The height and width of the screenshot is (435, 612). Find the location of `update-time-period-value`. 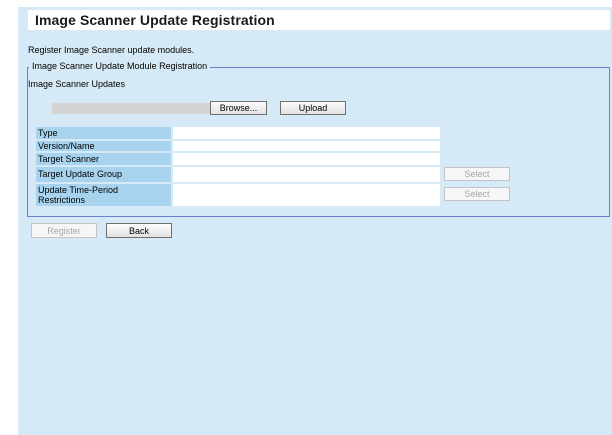

update-time-period-value is located at coordinates (306, 195).